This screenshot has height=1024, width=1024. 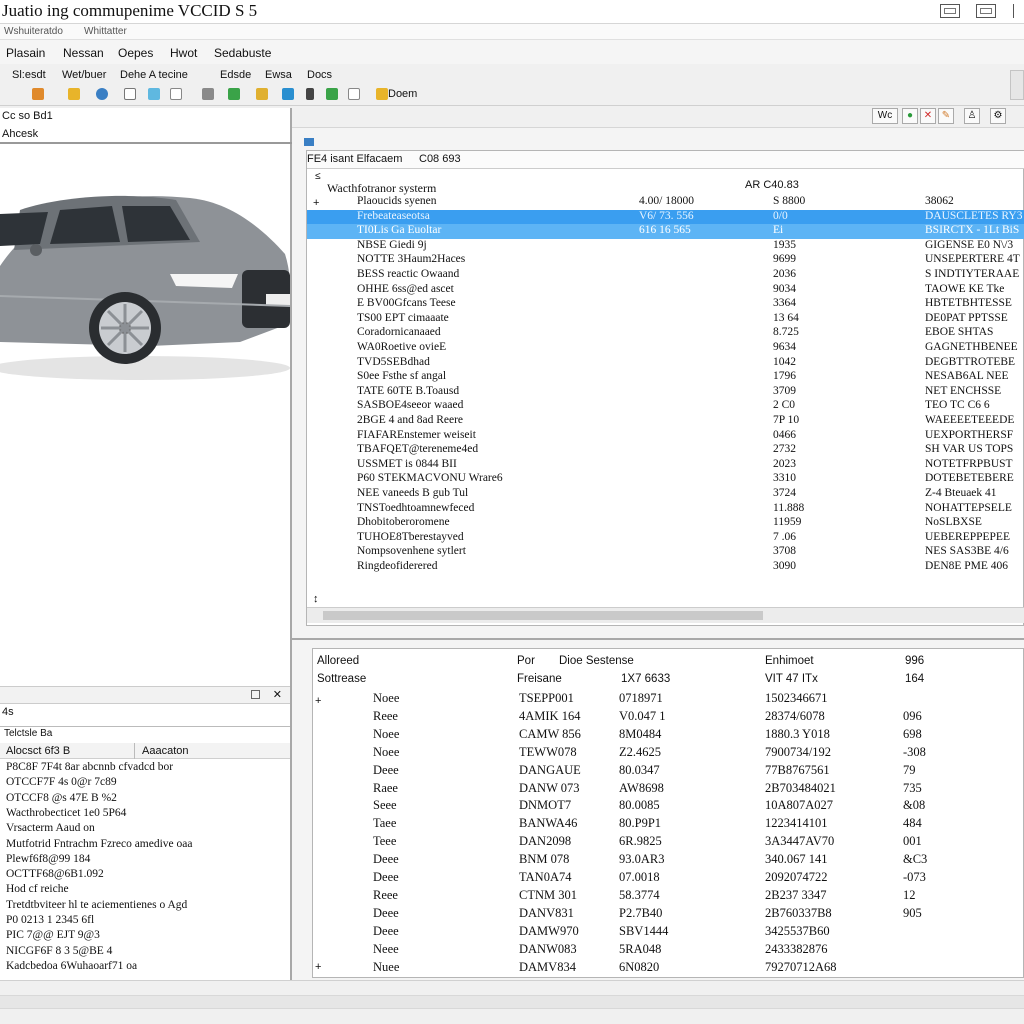 I want to click on measurement-row: 2BGE 4 and 8ad Reere 7P 10 WAEEEETEEEDE, so click(x=665, y=421).